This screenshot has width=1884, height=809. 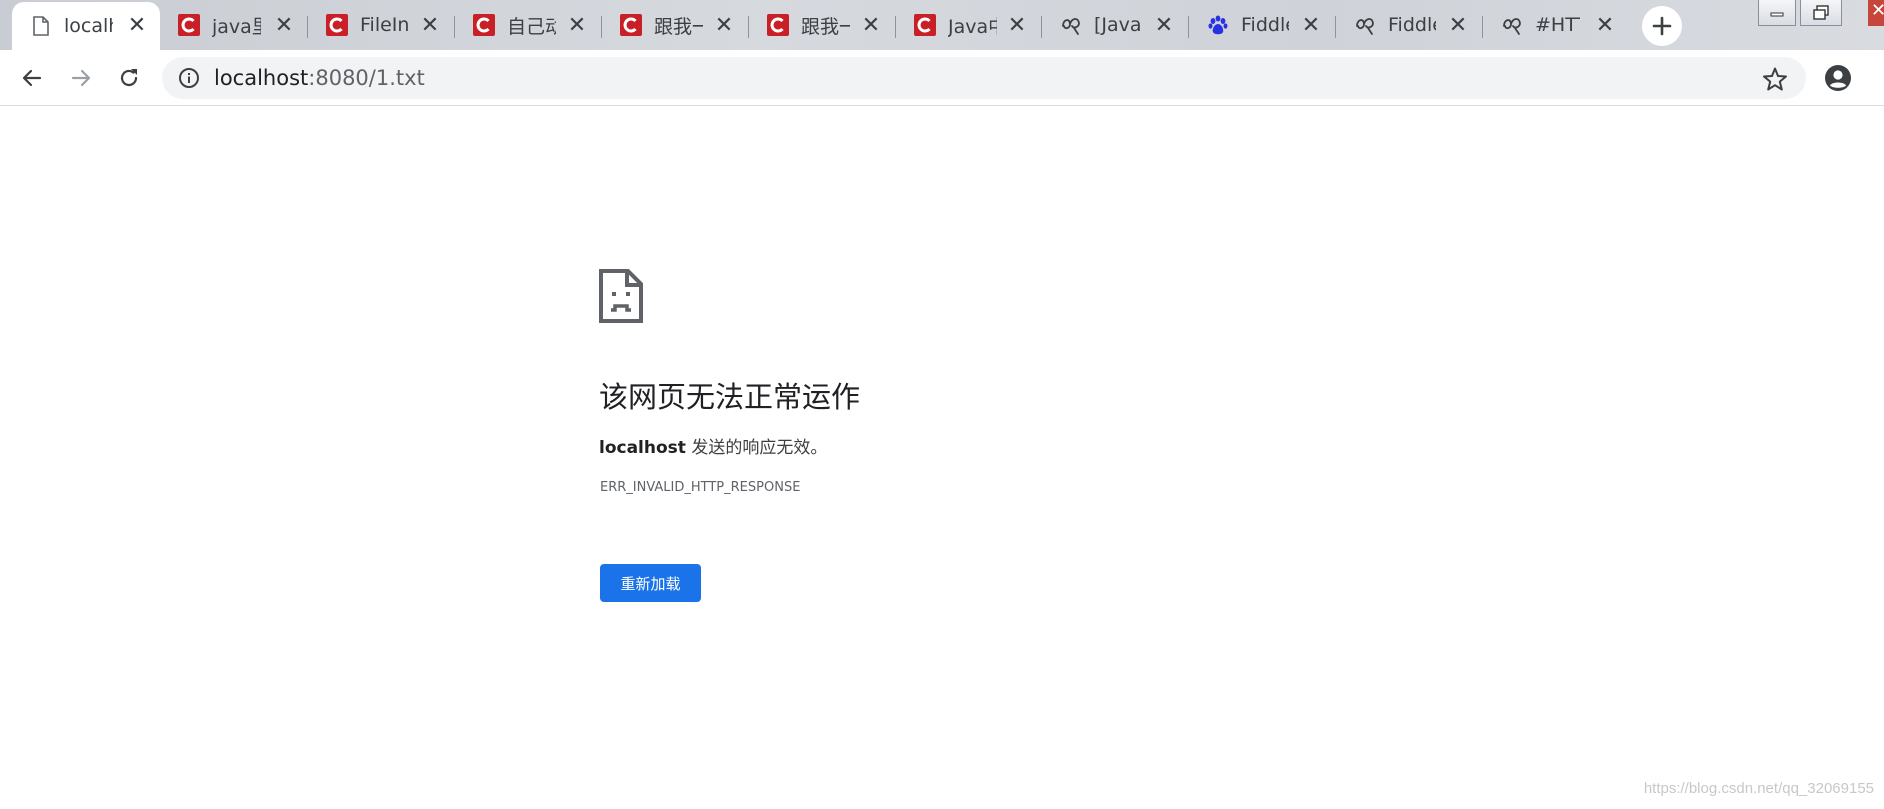 I want to click on url-text: localhost:8080/1.txt, so click(x=319, y=78).